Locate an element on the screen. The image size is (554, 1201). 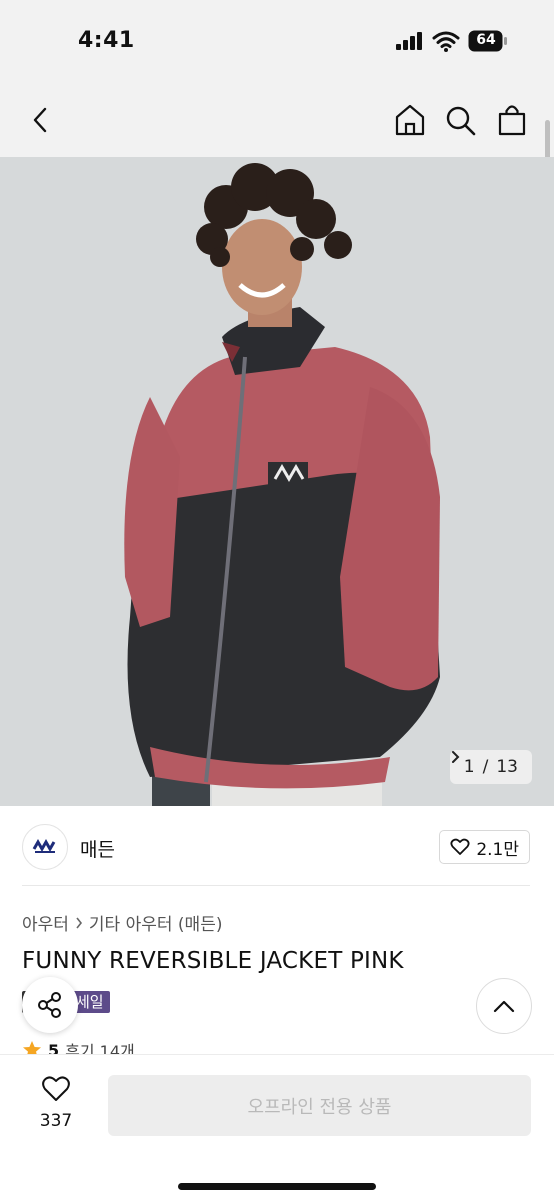
status-time: 4:41 is located at coordinates (106, 40).